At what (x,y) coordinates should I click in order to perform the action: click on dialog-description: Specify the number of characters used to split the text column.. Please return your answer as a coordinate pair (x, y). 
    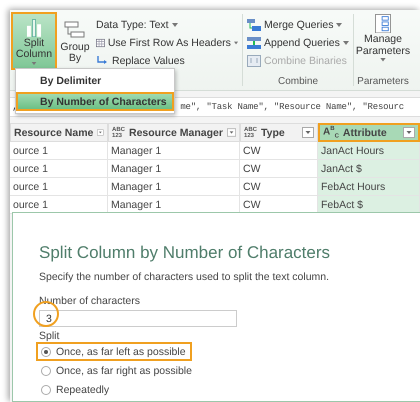
    Looking at the image, I should click on (184, 277).